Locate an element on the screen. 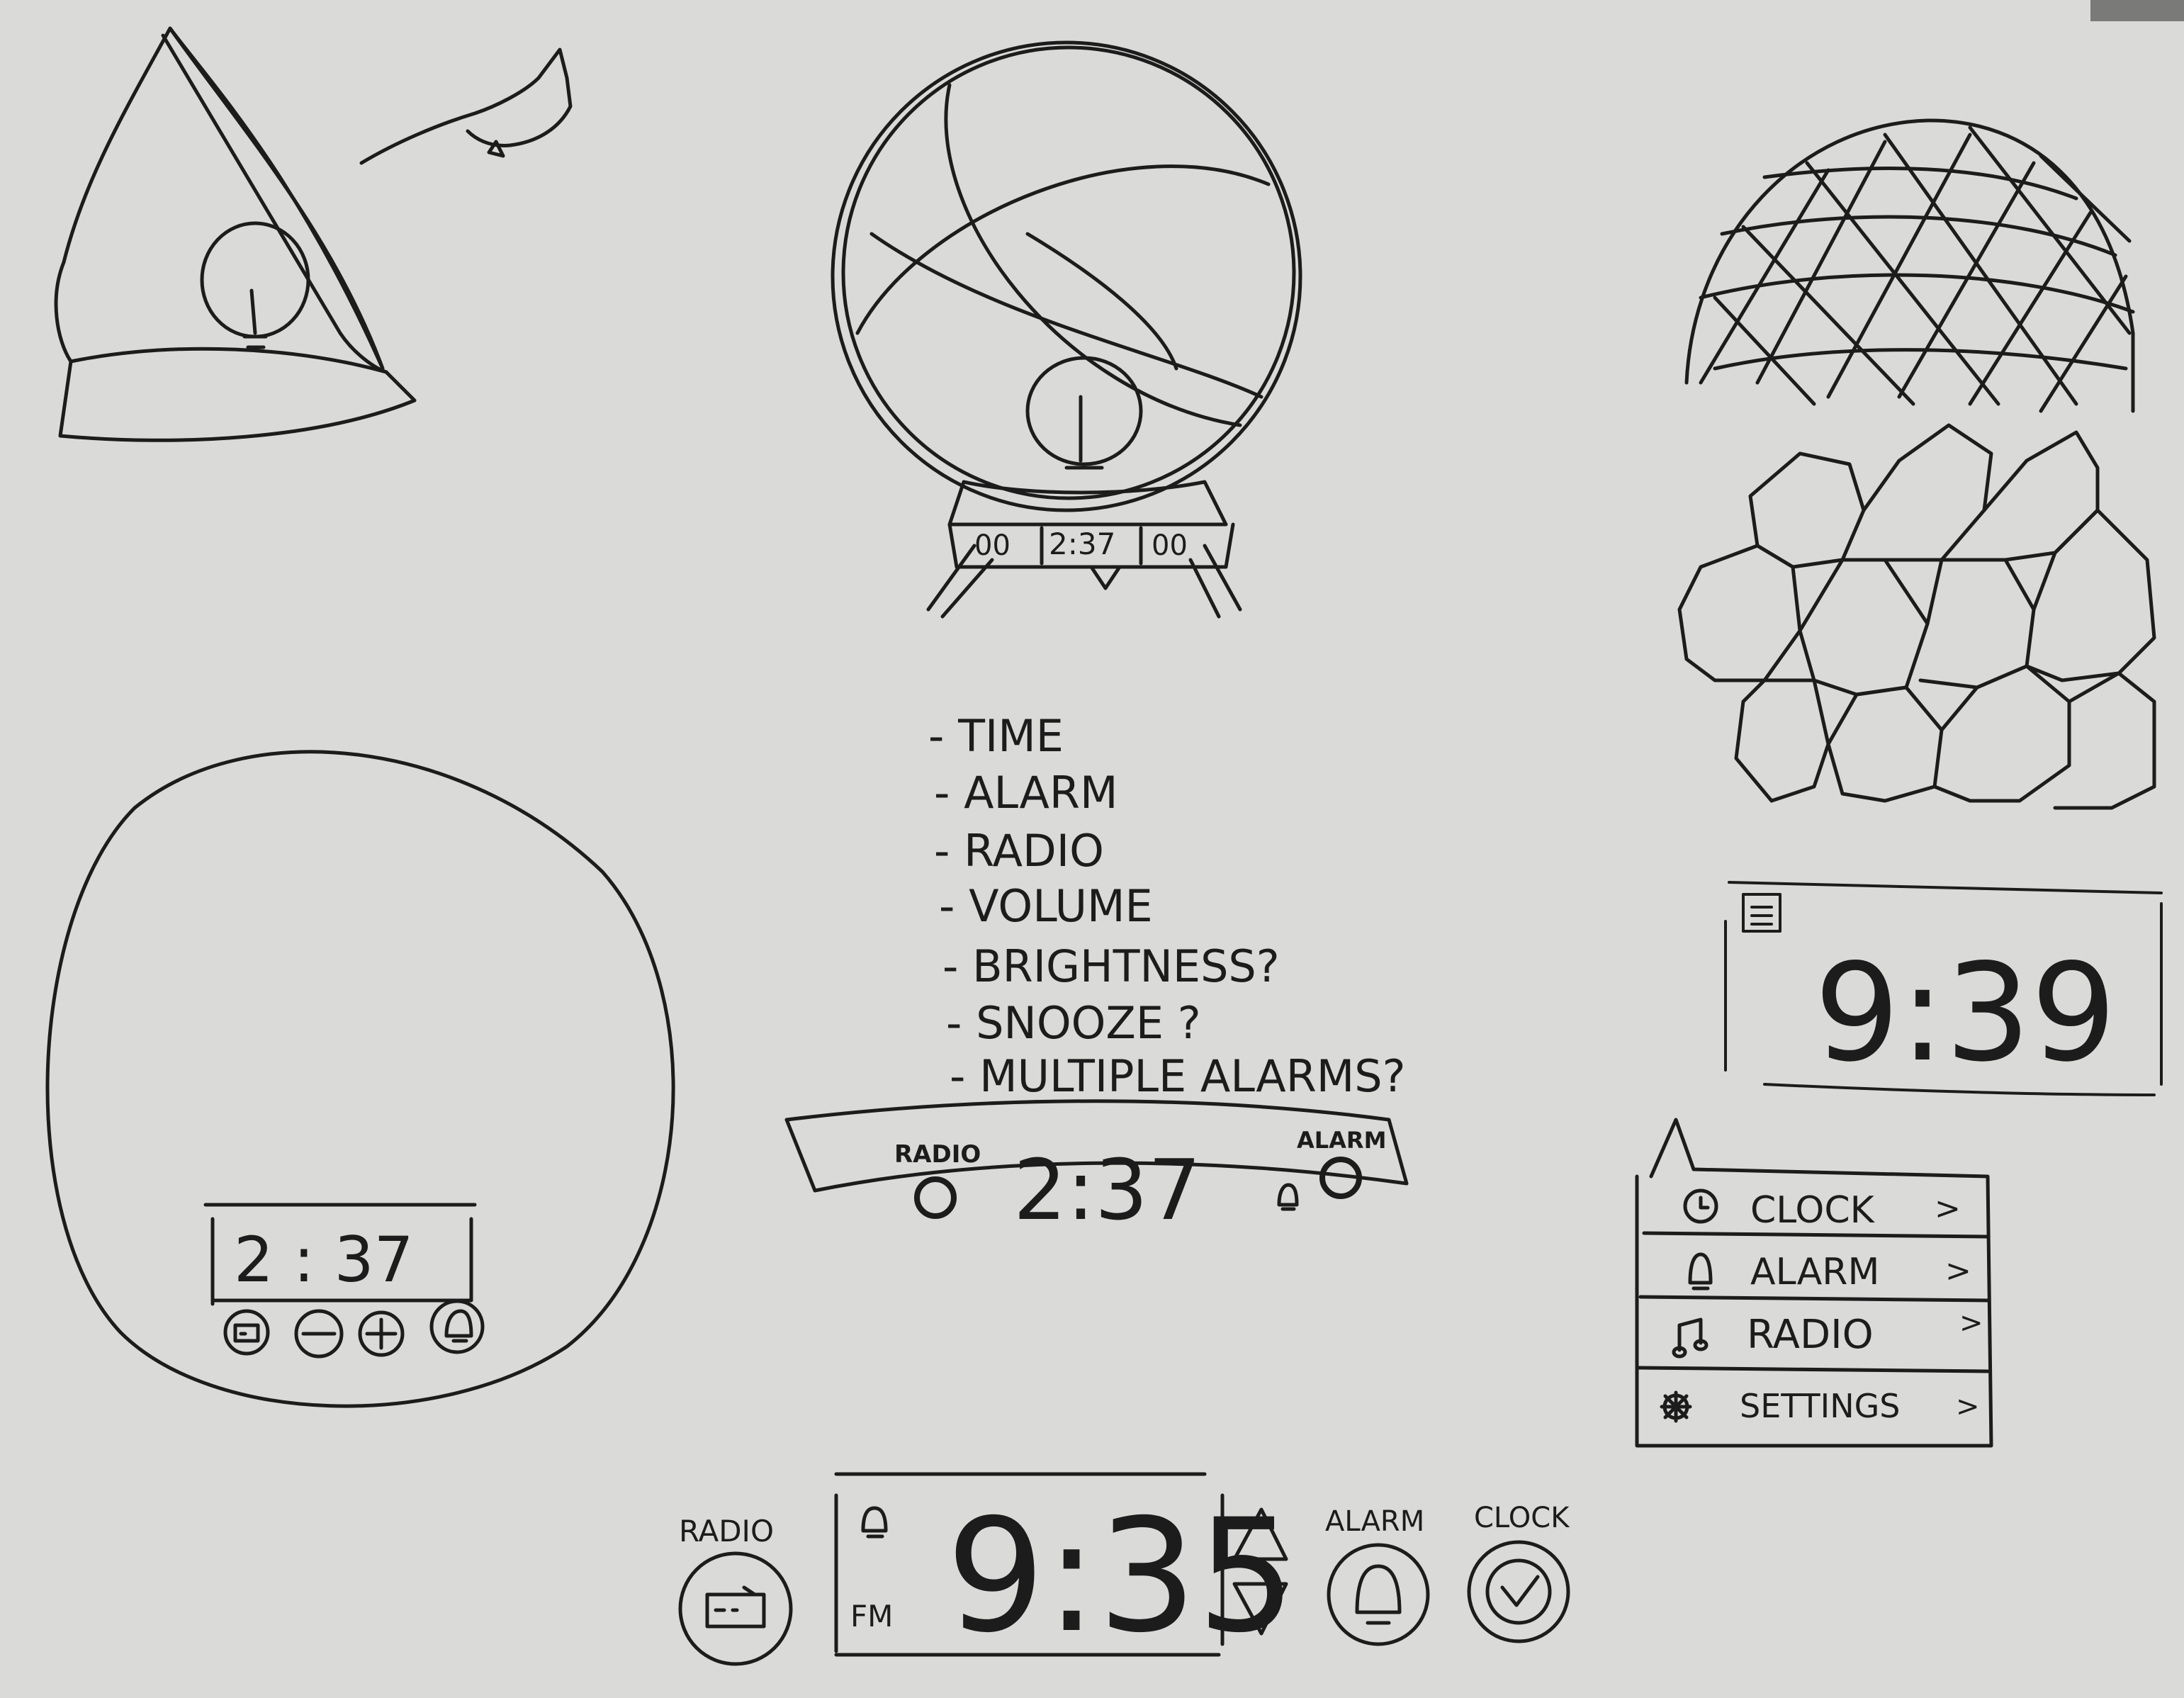  menu-item-radio-label: RADIO is located at coordinates (1811, 1335).